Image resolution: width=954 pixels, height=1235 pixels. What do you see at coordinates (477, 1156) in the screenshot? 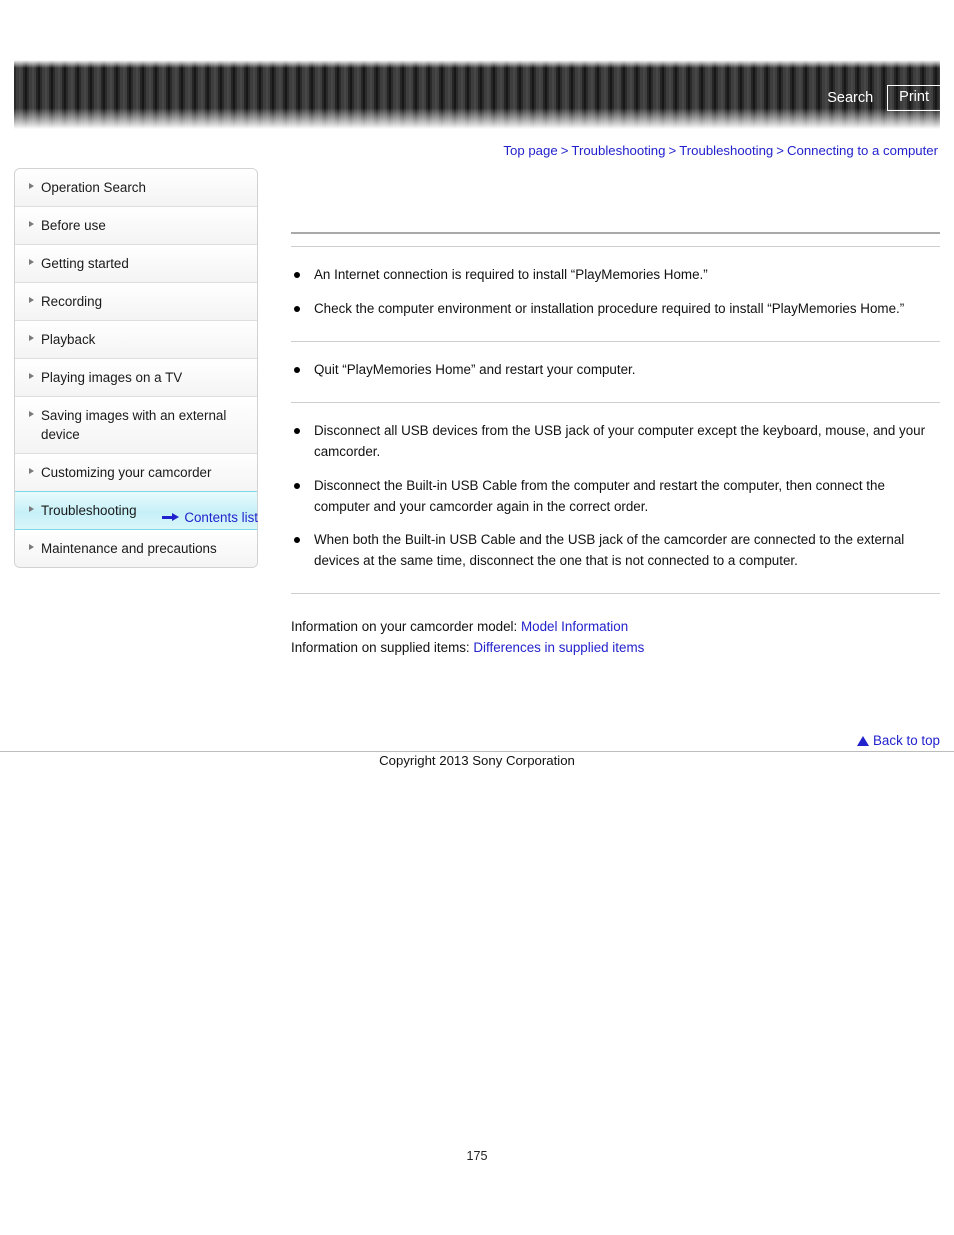
I see `page-number: 175` at bounding box center [477, 1156].